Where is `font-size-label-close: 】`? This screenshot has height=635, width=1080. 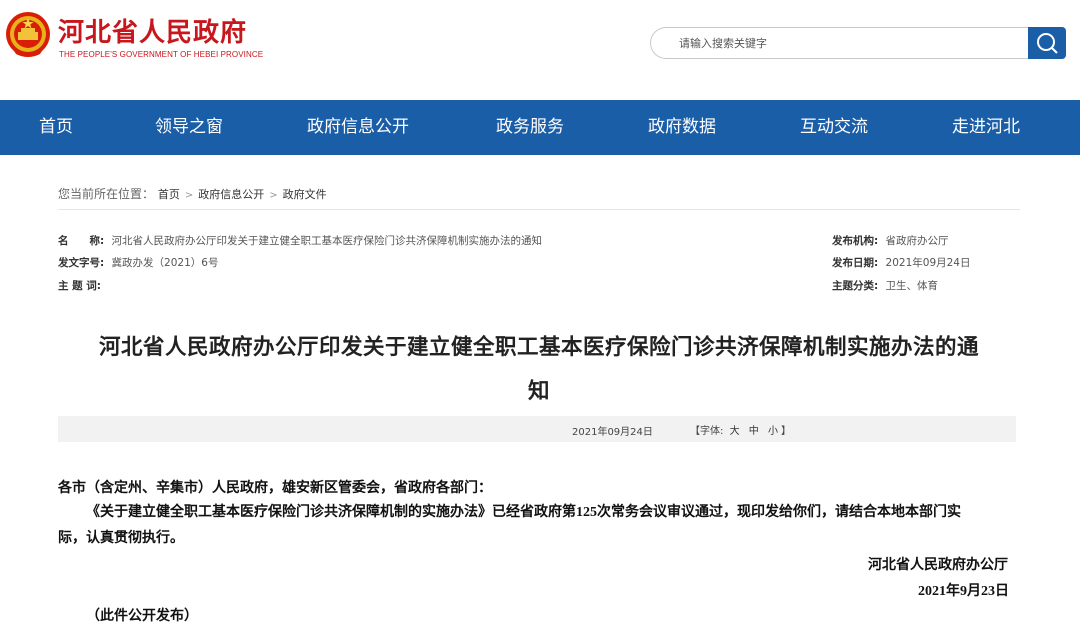 font-size-label-close: 】 is located at coordinates (785, 431).